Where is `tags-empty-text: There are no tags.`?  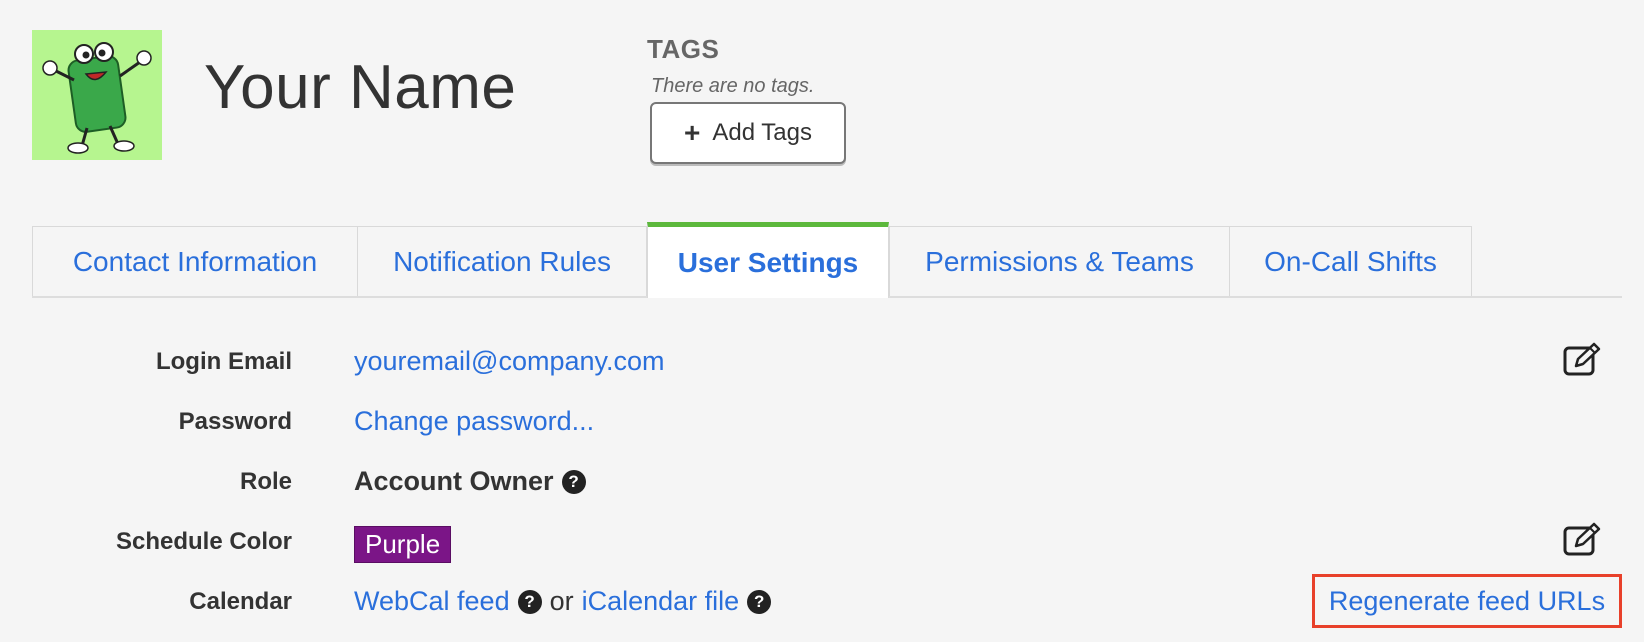 tags-empty-text: There are no tags. is located at coordinates (733, 86).